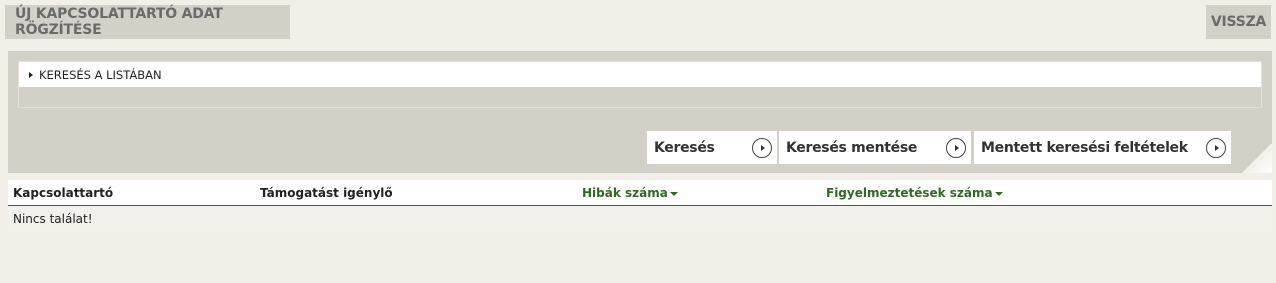 This screenshot has width=1276, height=283. What do you see at coordinates (63, 193) in the screenshot?
I see `column-header-contact: Kapcsolattartó` at bounding box center [63, 193].